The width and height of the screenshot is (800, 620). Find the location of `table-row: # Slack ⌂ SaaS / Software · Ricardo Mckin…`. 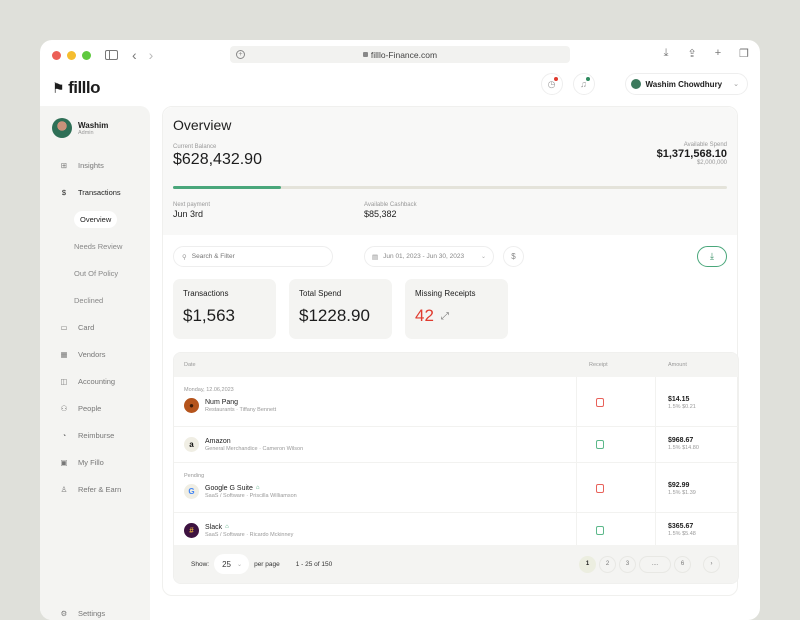

table-row: # Slack ⌂ SaaS / Software · Ricardo Mckin… is located at coordinates (456, 531).